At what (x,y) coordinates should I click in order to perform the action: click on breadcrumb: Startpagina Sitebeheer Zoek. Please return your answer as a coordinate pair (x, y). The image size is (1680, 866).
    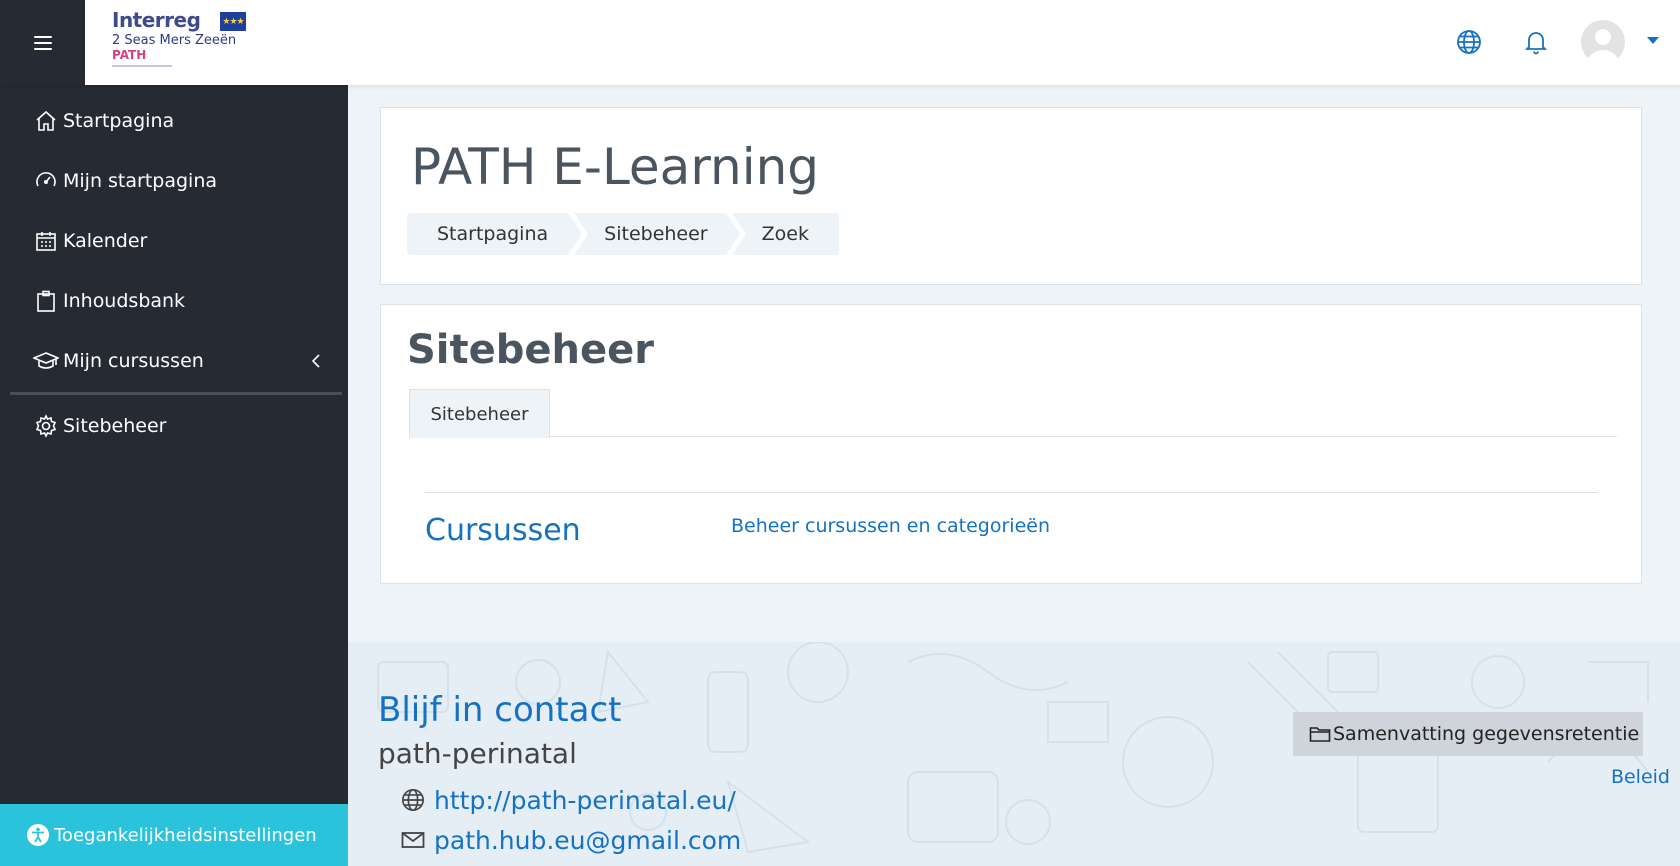
    Looking at the image, I should click on (626, 234).